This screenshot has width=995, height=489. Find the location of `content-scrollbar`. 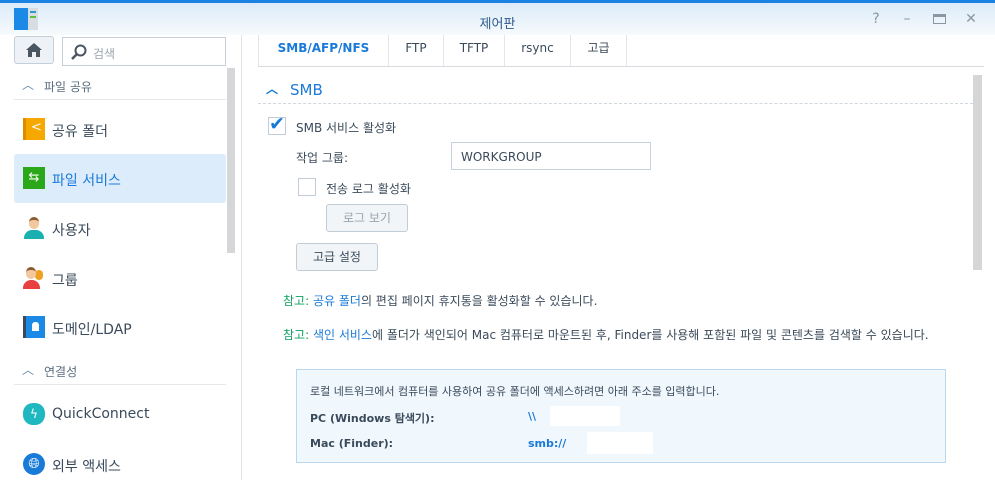

content-scrollbar is located at coordinates (977, 172).